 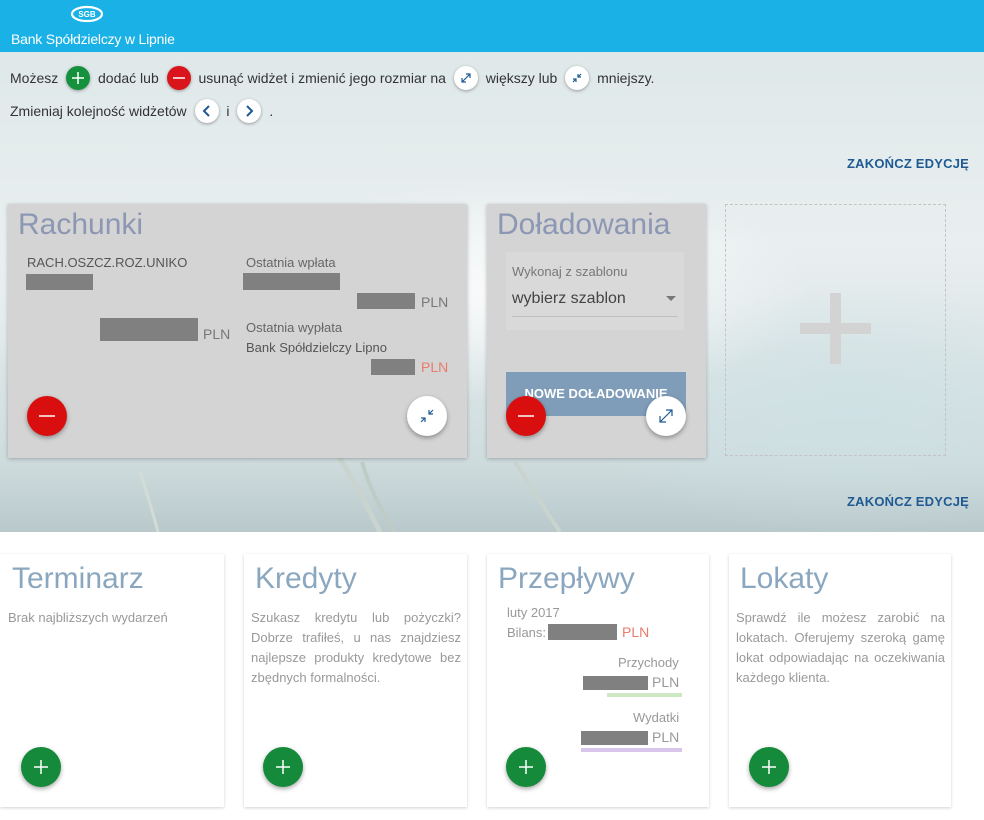 I want to click on add-widget-button-lokaty, so click(x=769, y=767).